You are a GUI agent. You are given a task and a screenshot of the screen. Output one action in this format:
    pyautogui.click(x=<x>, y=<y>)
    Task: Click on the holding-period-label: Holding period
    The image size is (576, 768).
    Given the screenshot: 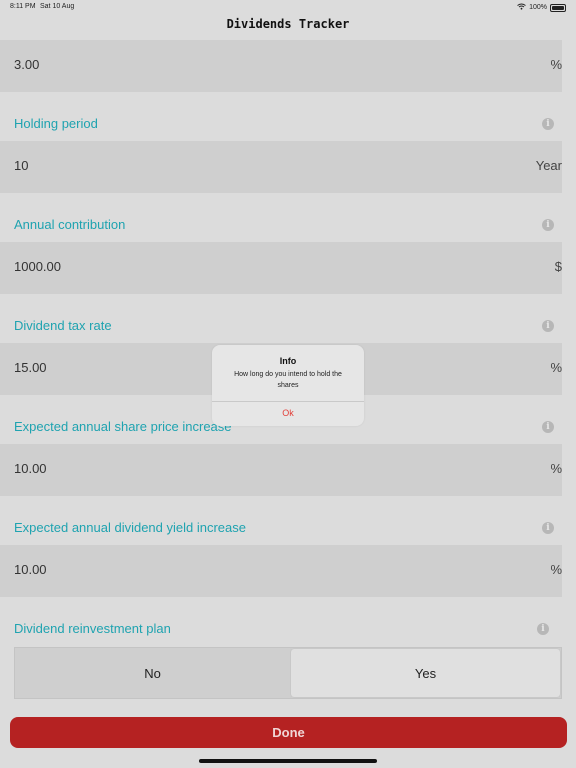 What is the action you would take?
    pyautogui.click(x=56, y=123)
    